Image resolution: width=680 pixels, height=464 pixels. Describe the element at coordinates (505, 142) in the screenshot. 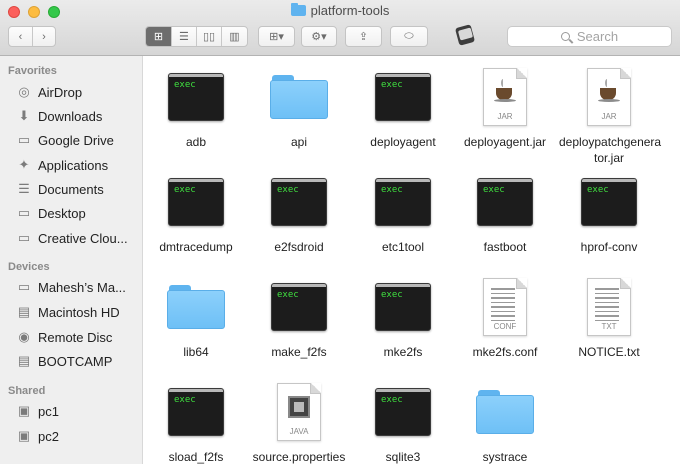

I see `file-name: deployagent.jar` at that location.